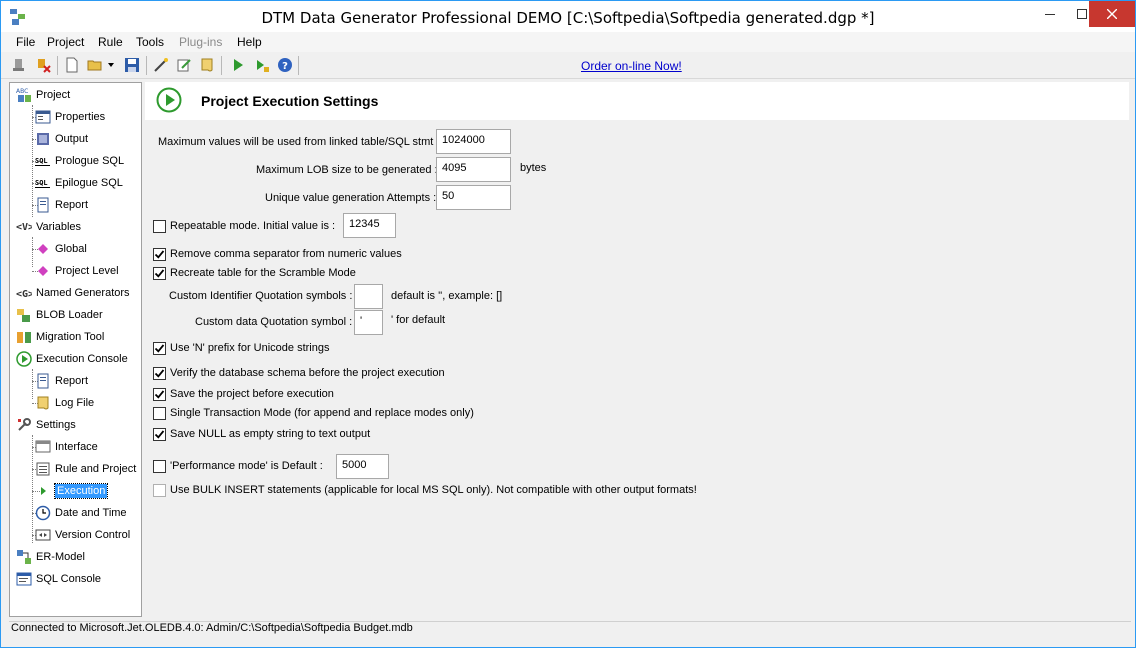  Describe the element at coordinates (61, 139) in the screenshot. I see `tree-item-output: Output` at that location.